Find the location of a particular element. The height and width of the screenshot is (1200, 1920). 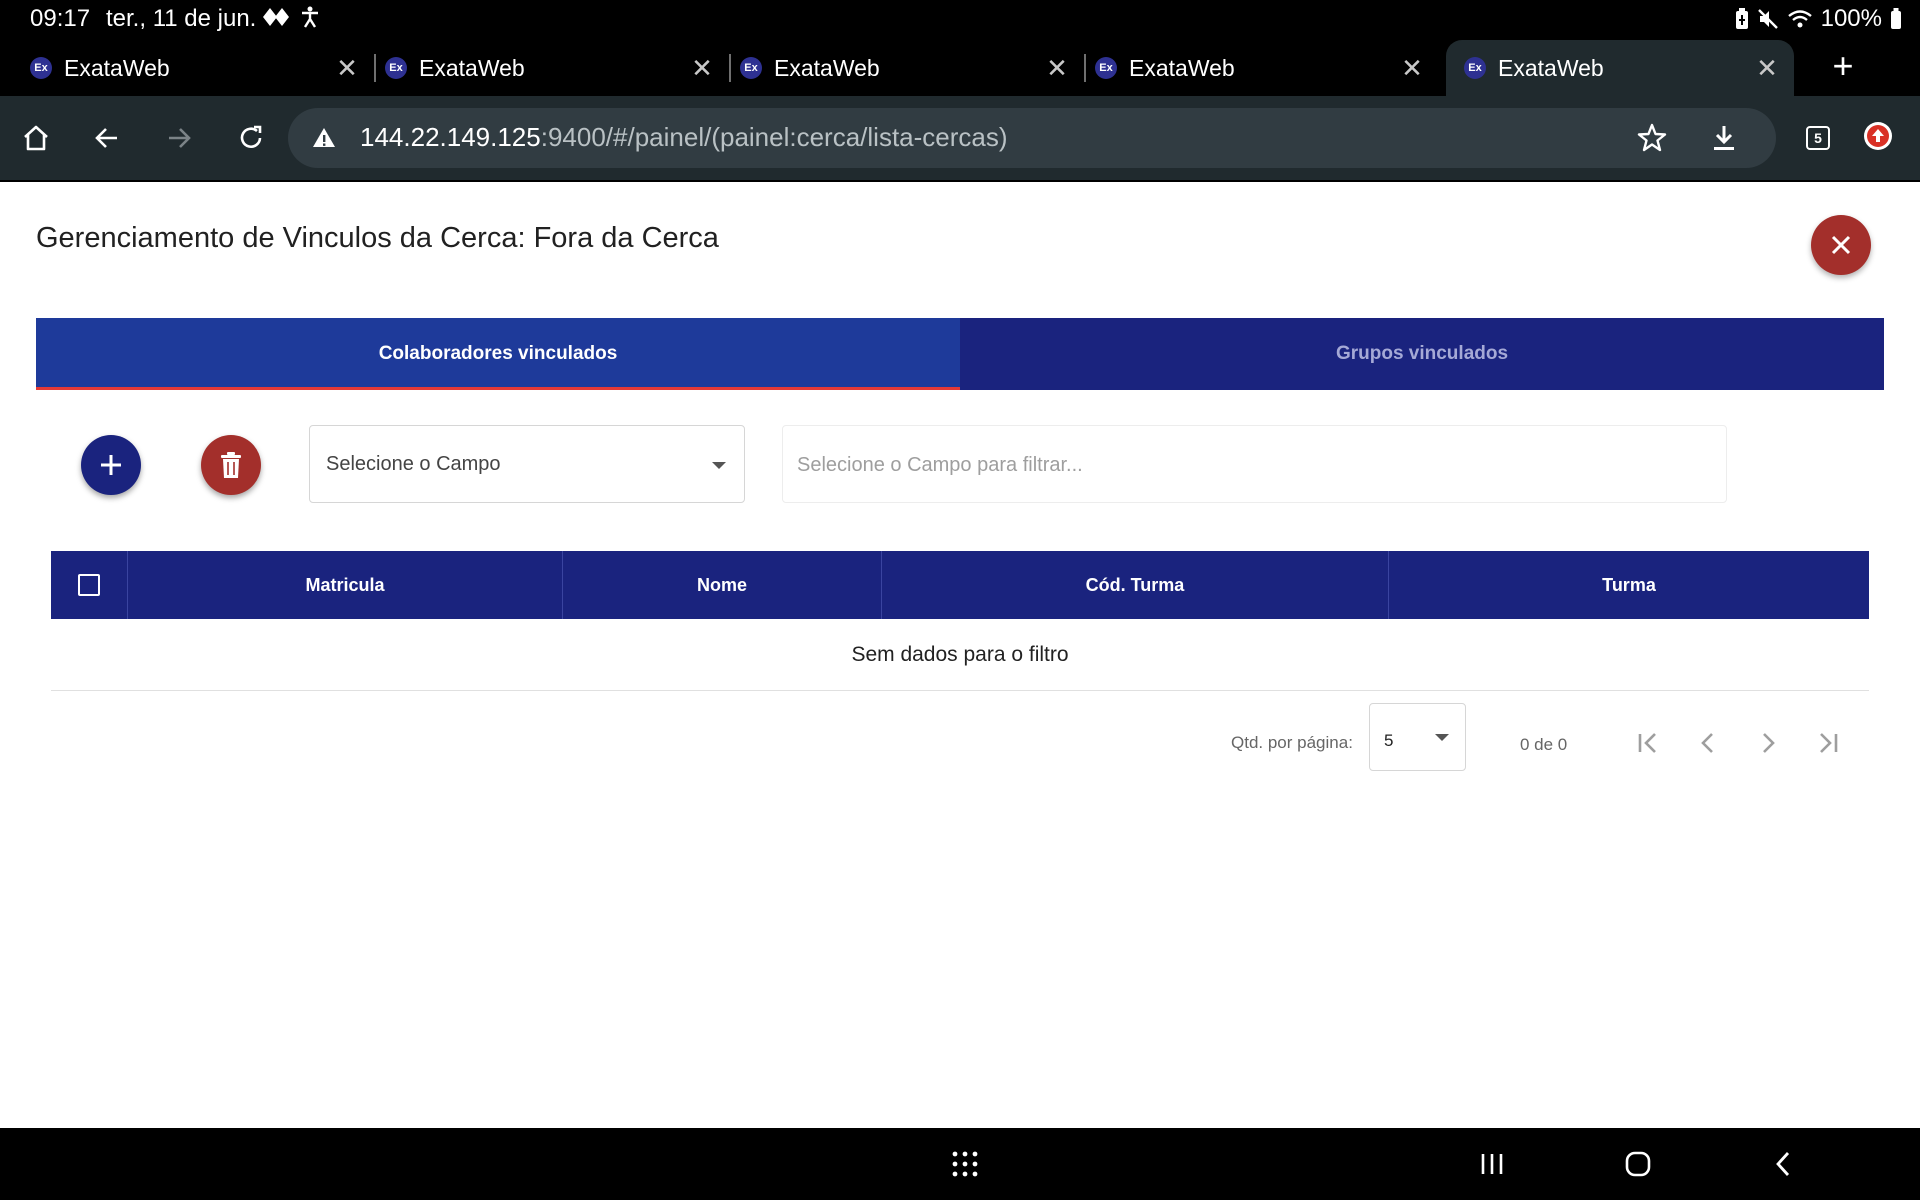

table-header: Matricula Nome Cód. Turma Turma is located at coordinates (960, 585).